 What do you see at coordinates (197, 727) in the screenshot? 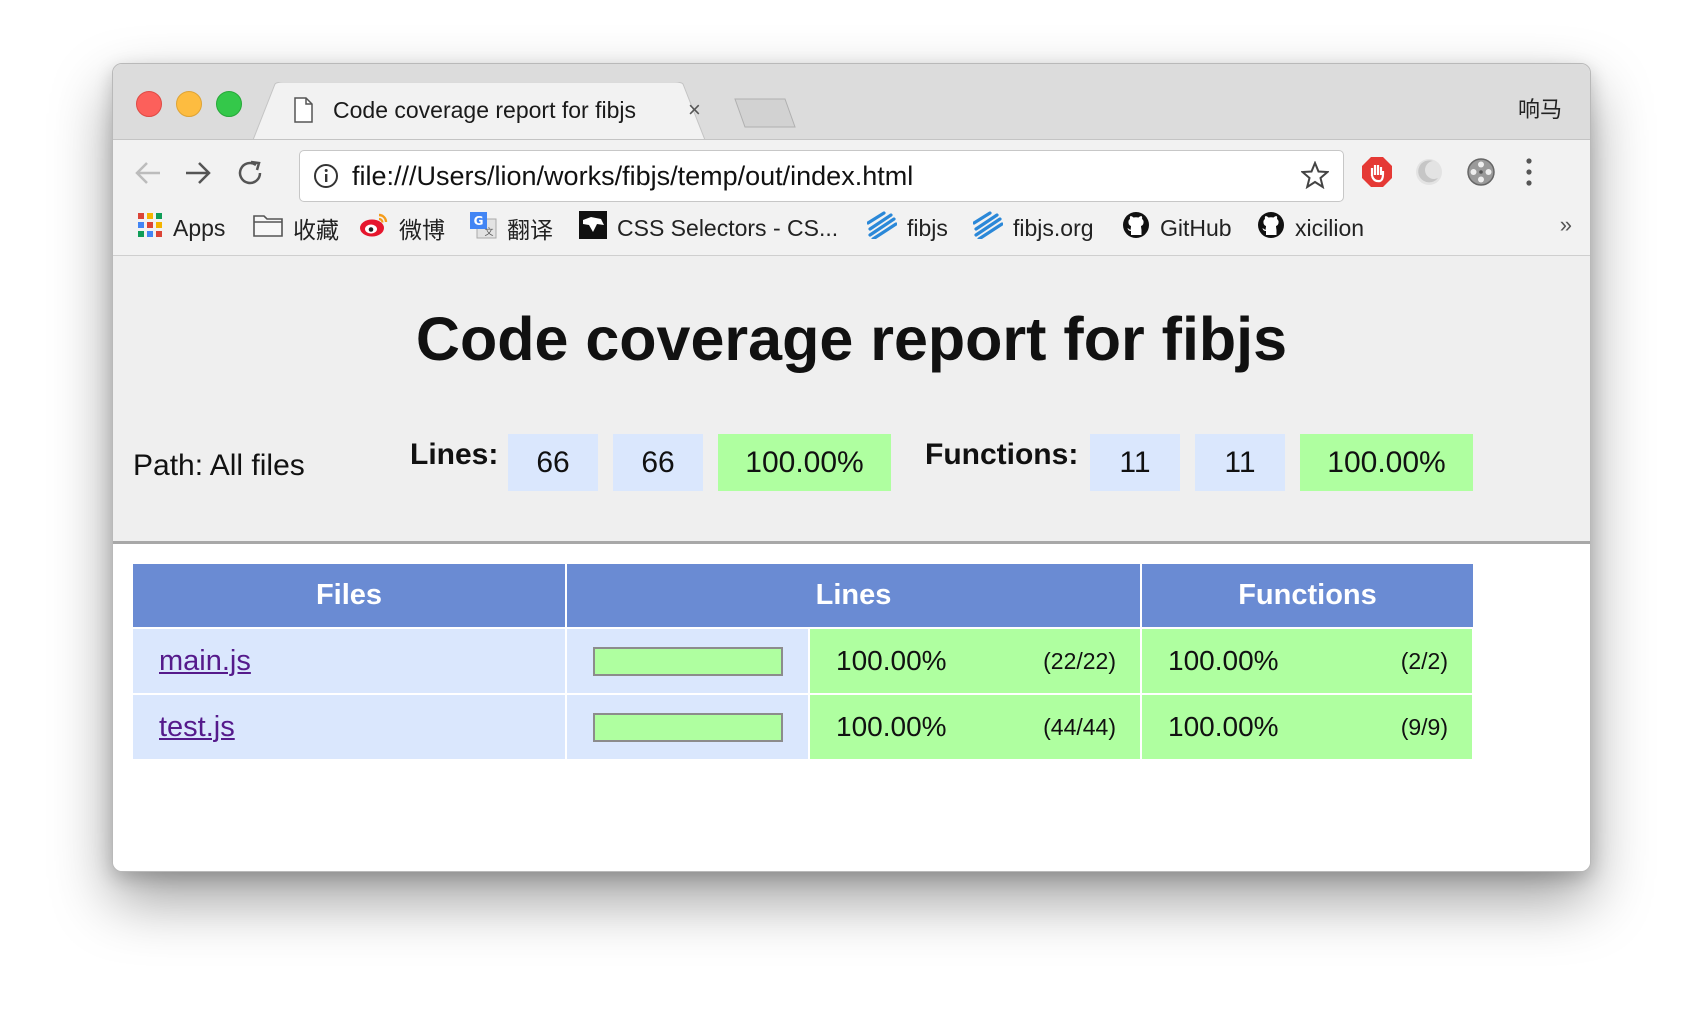
I see `file-link-test-js: test.js` at bounding box center [197, 727].